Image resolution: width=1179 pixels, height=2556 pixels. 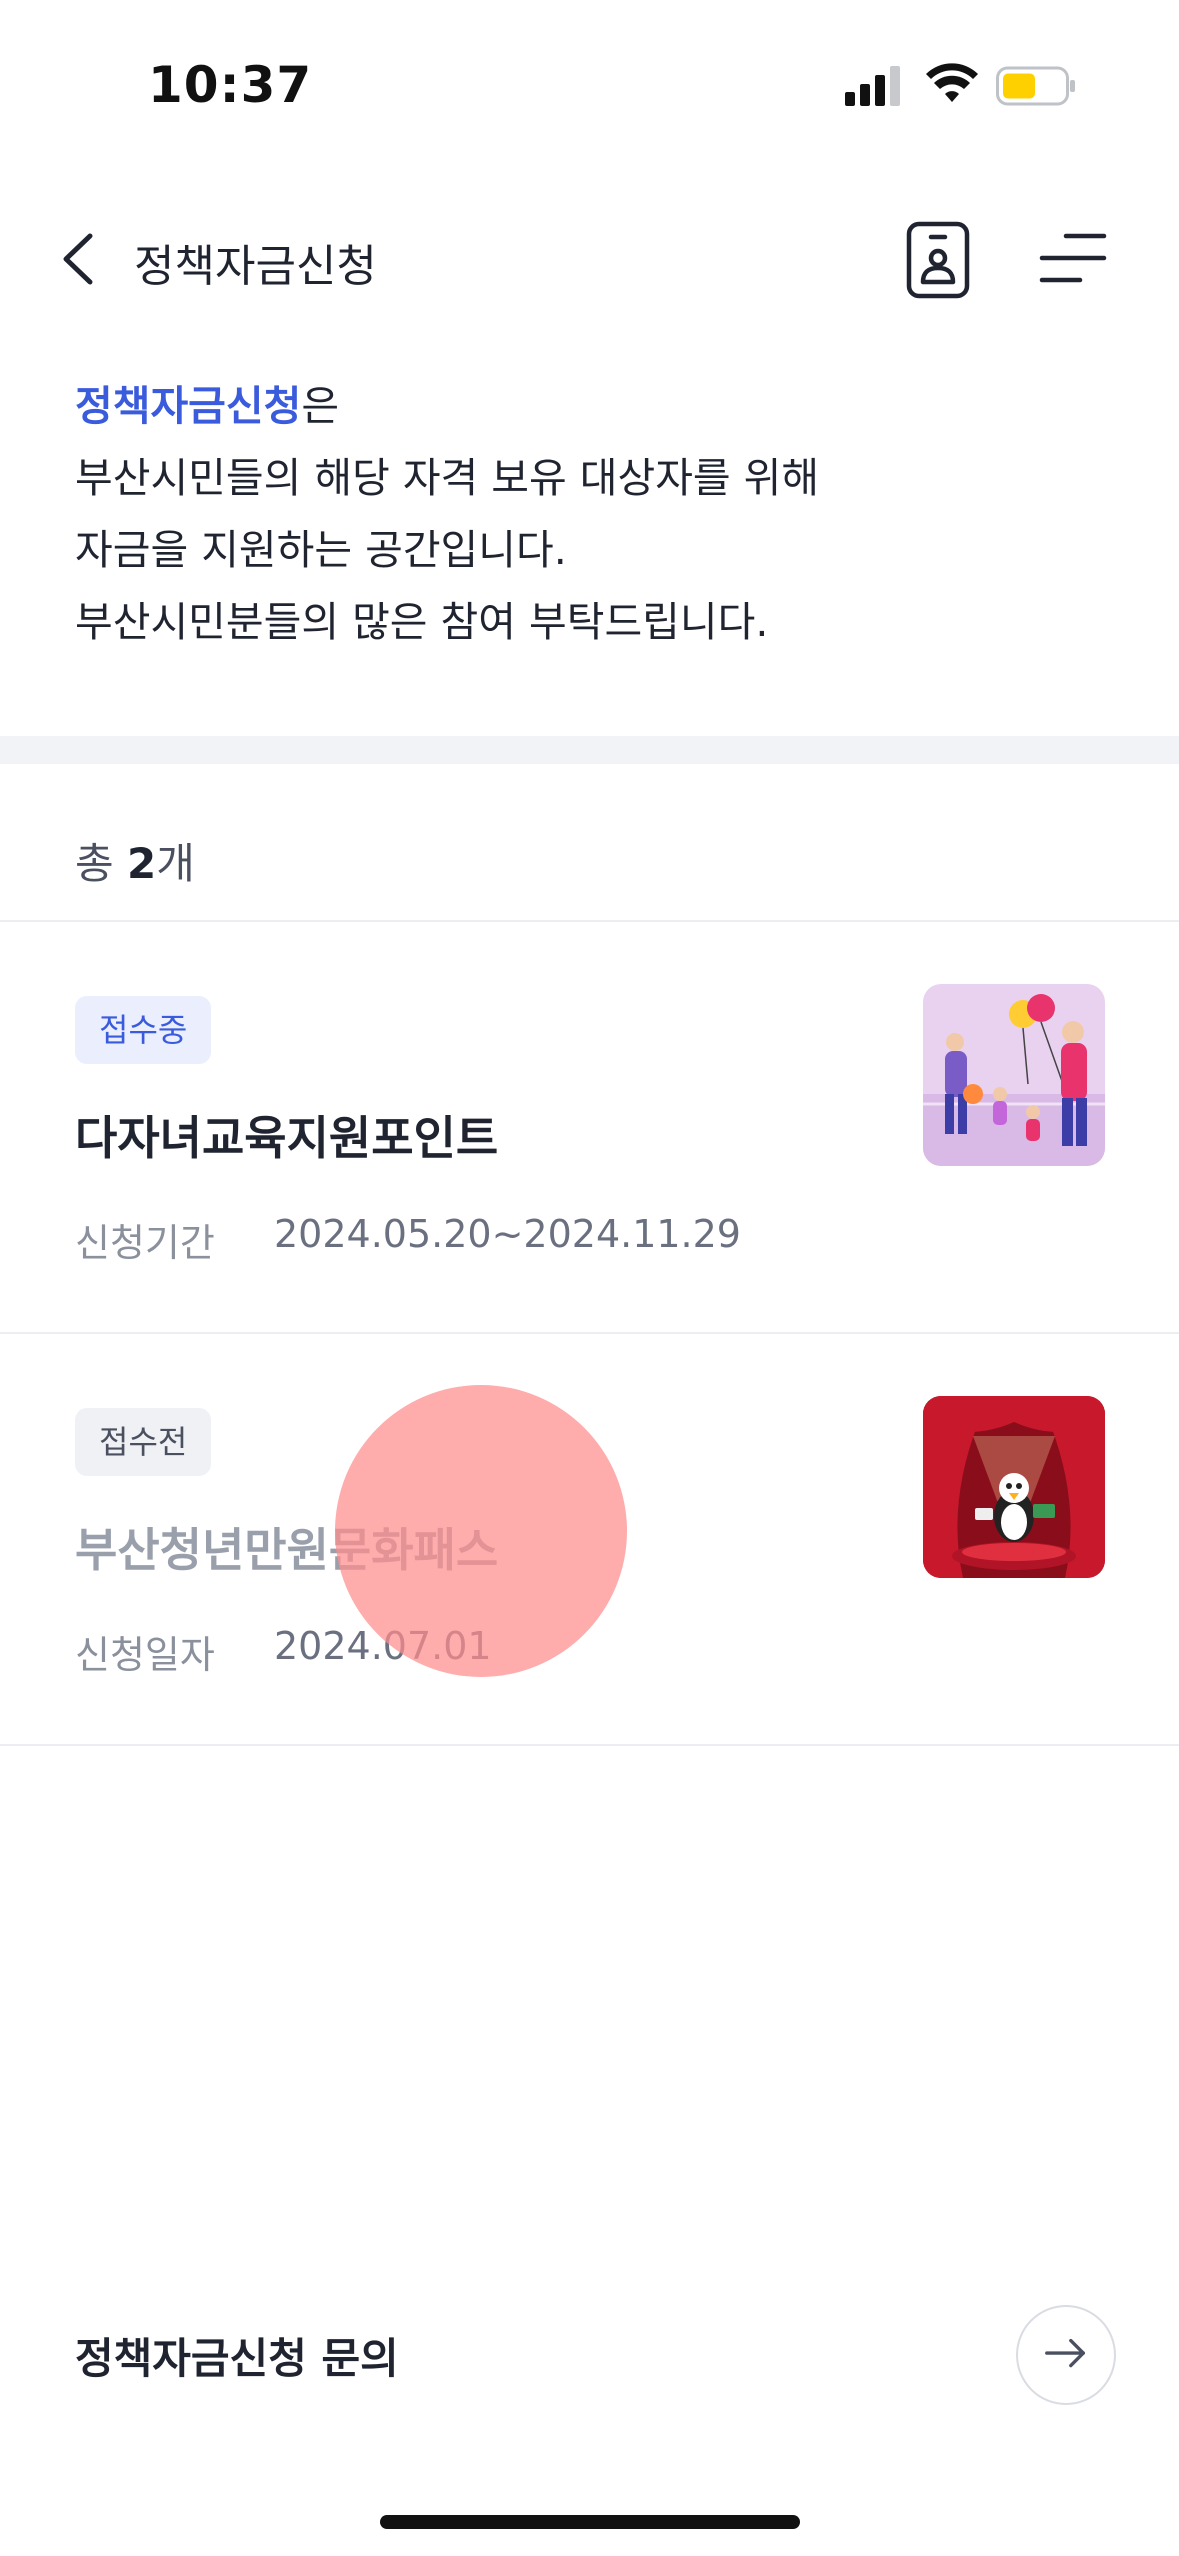 What do you see at coordinates (952, 82) in the screenshot?
I see `wifi-icon` at bounding box center [952, 82].